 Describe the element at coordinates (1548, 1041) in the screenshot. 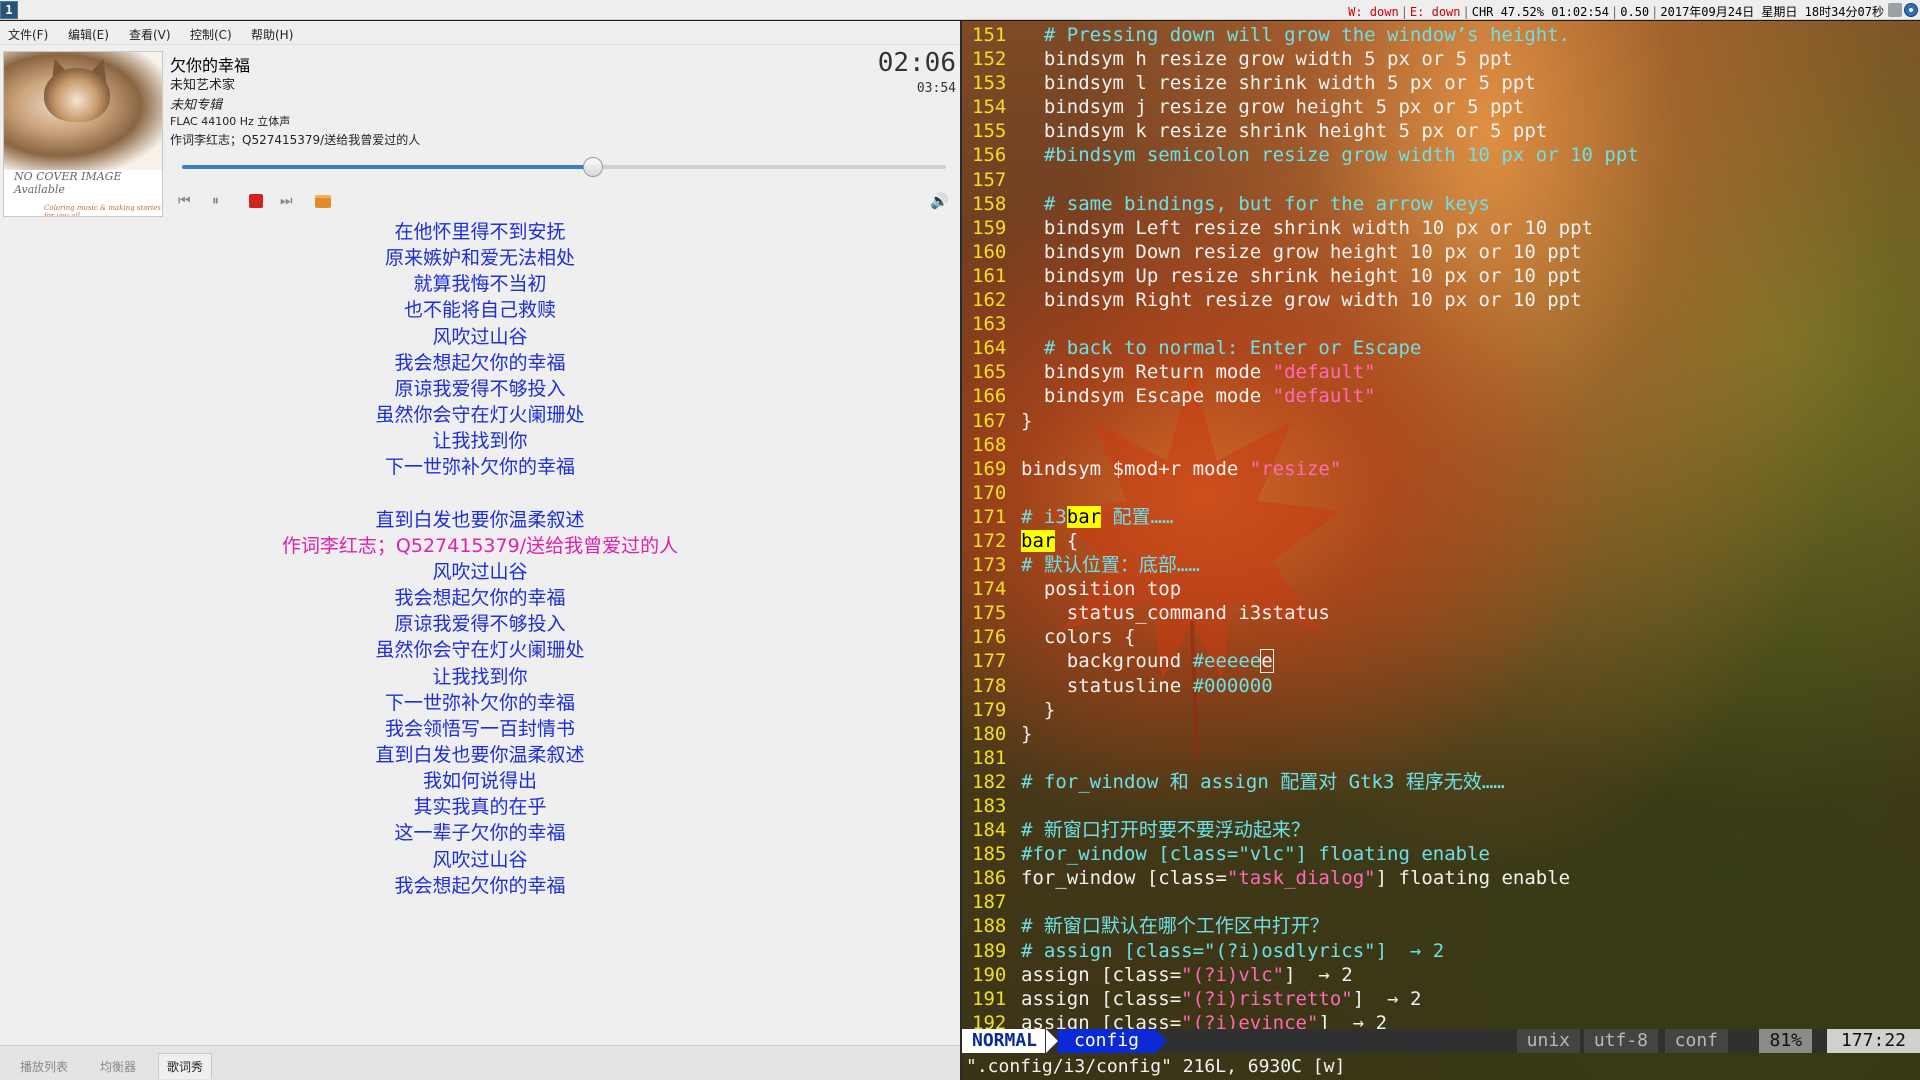

I see `vim-fileformat: unix` at that location.